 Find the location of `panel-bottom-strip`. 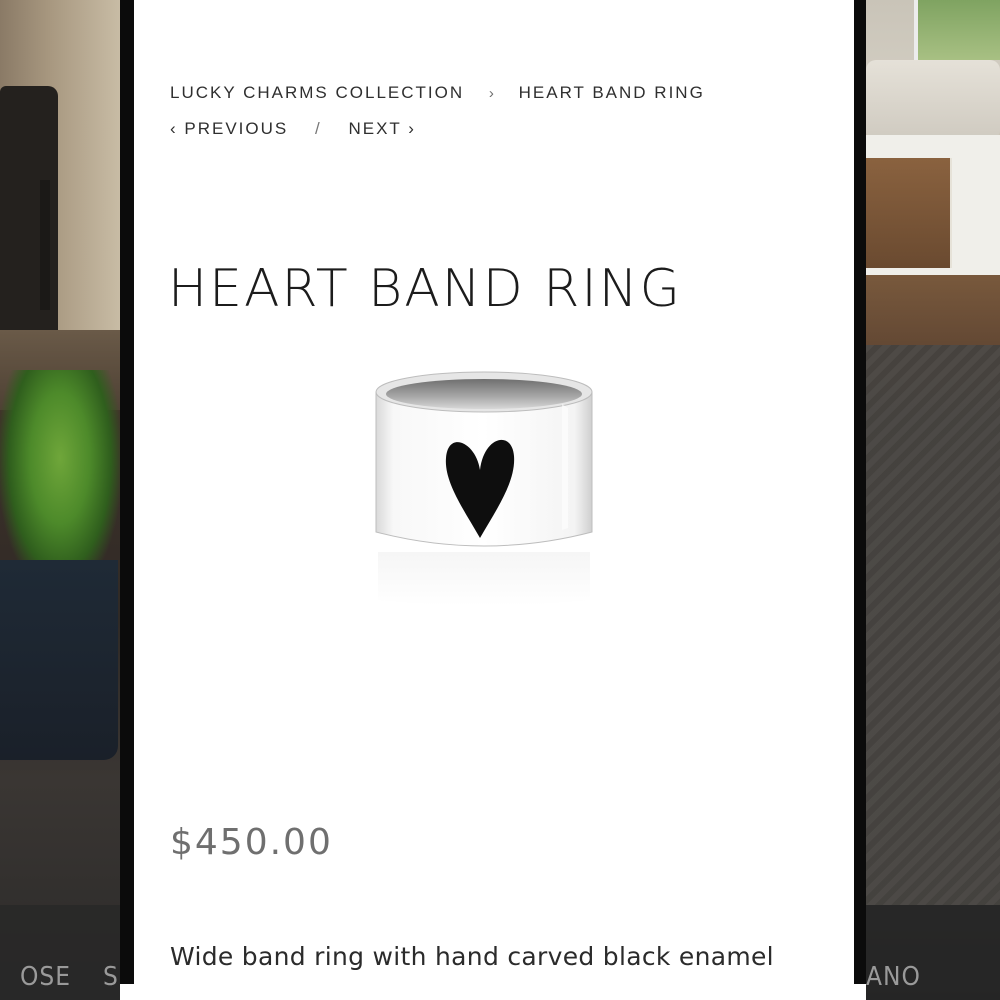

panel-bottom-strip is located at coordinates (493, 992).